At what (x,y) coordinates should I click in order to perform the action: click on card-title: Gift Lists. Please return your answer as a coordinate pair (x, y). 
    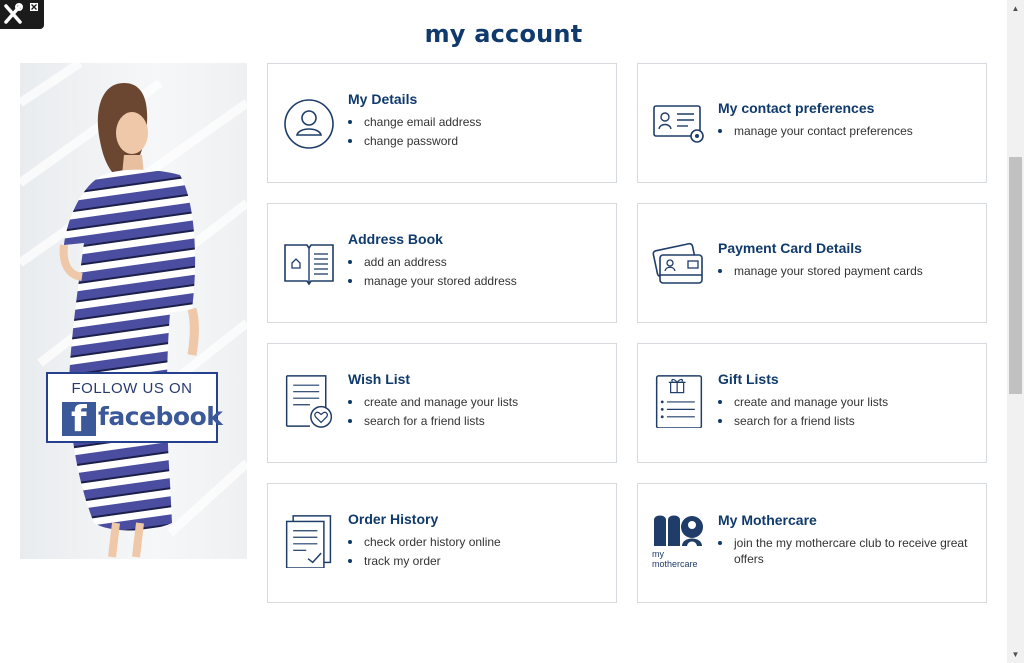
    Looking at the image, I should click on (847, 379).